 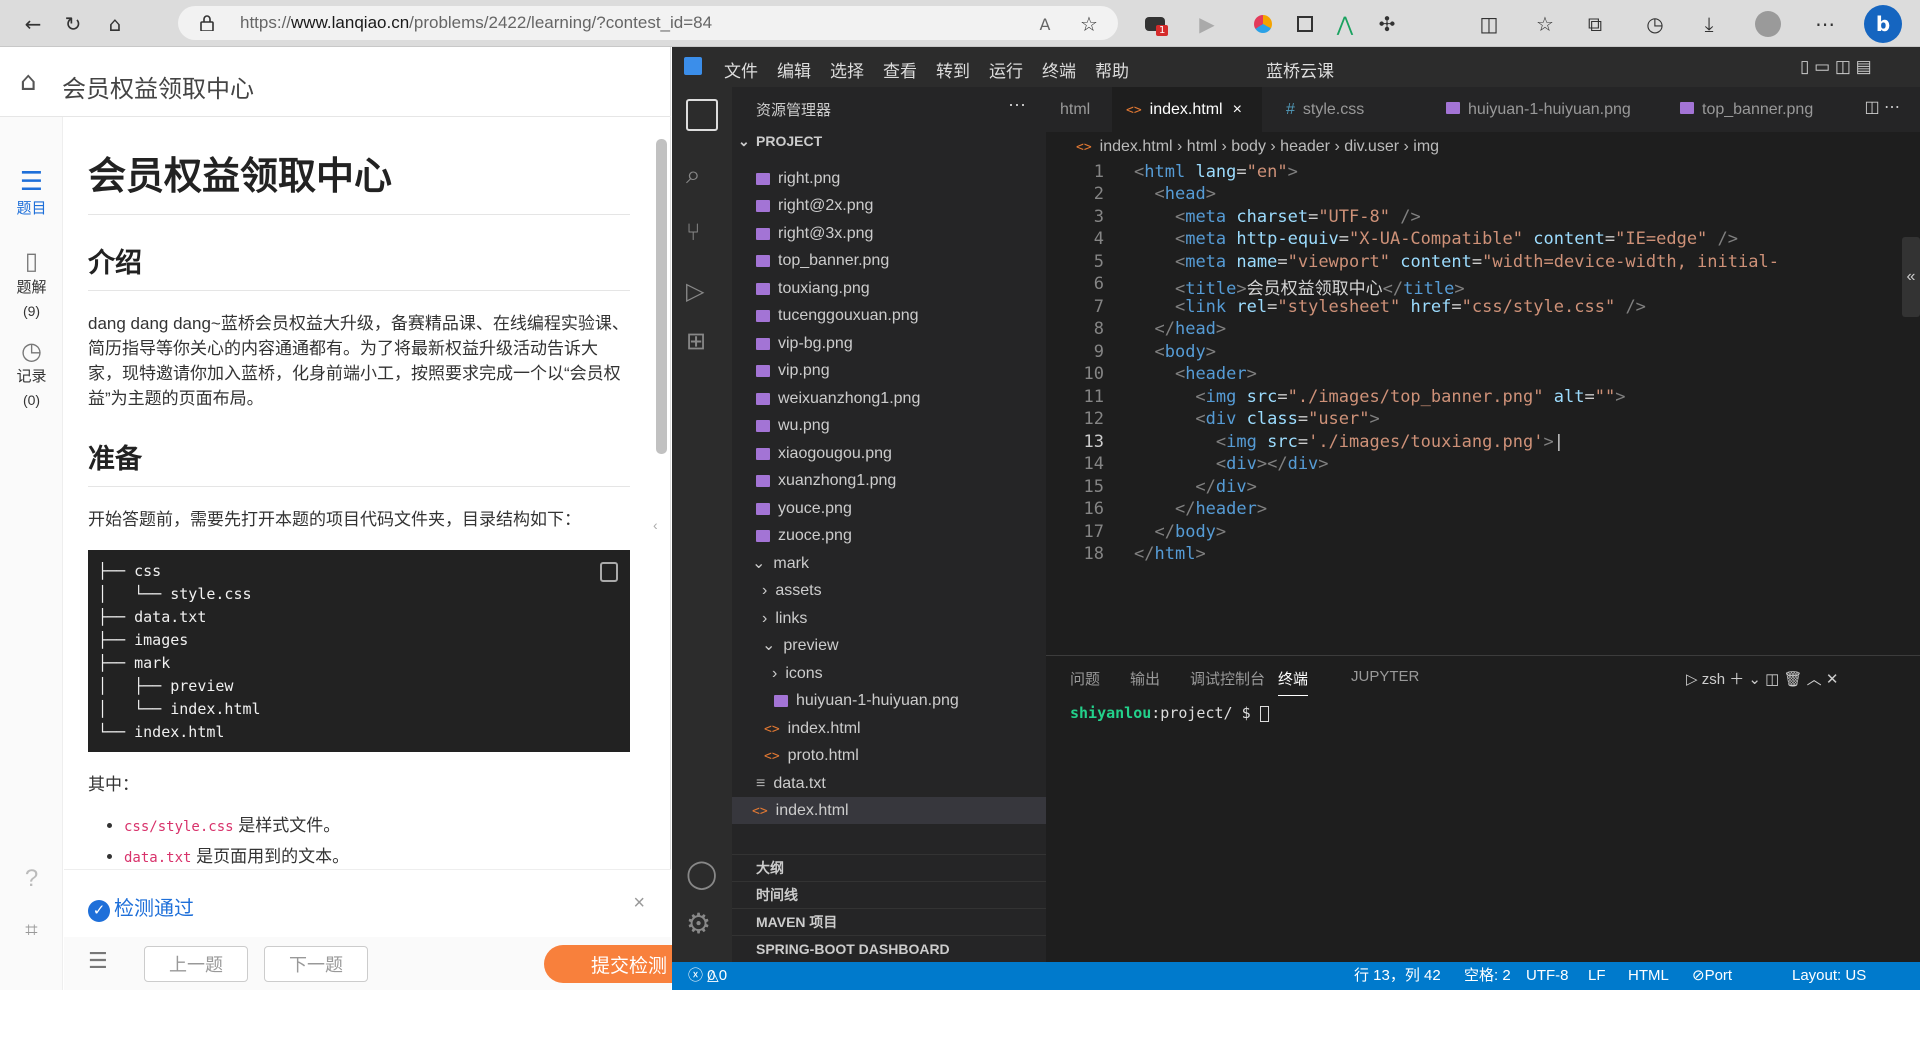 I want to click on port-status: ⊘ Port : 8080, so click(x=1715, y=1001).